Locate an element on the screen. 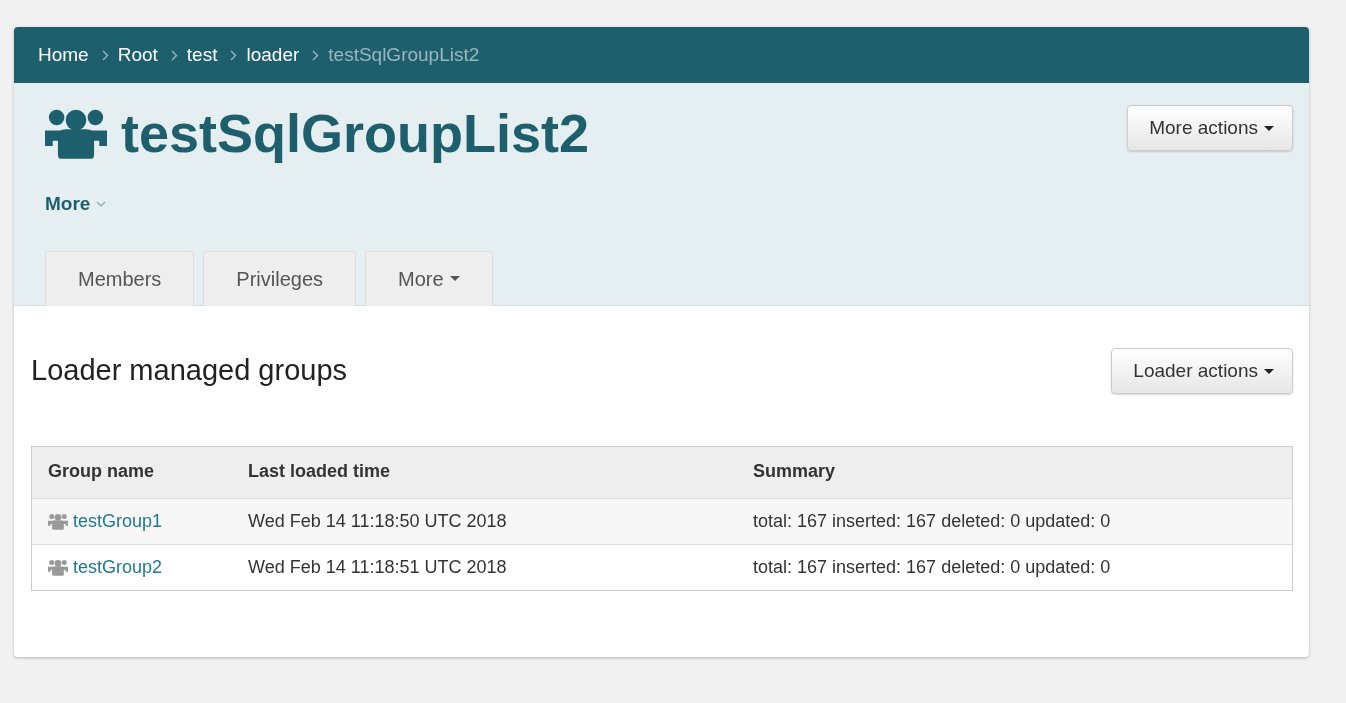  column-header: Last loaded time is located at coordinates (319, 471).